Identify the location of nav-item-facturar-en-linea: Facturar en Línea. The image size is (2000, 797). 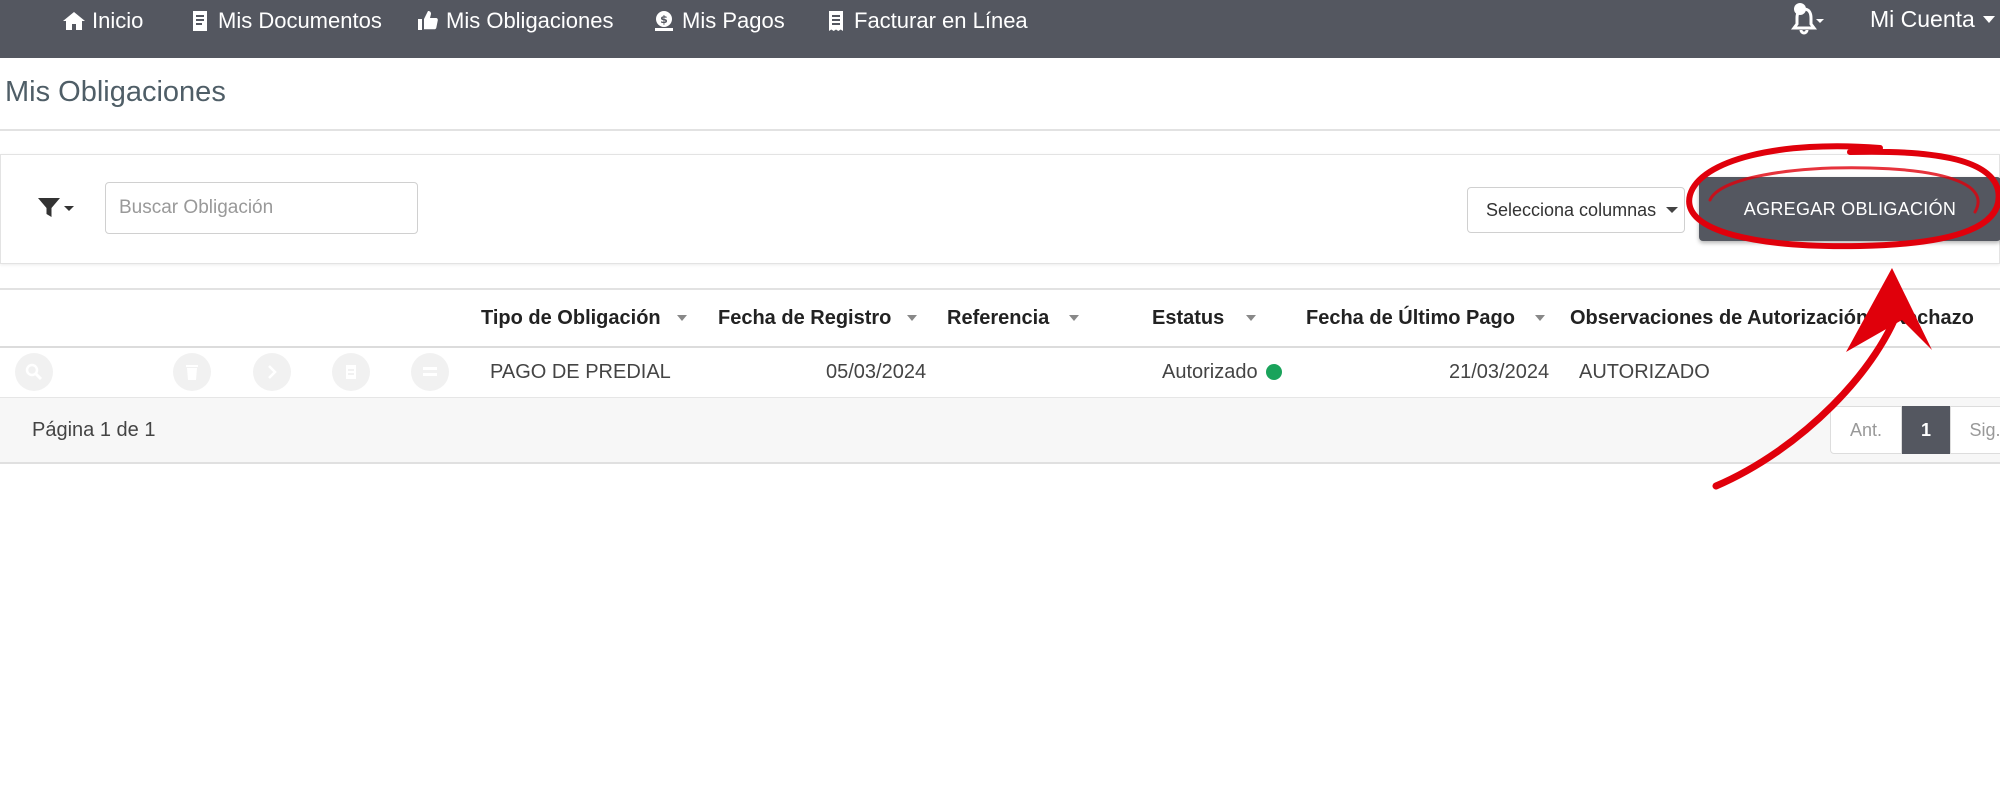
(926, 21).